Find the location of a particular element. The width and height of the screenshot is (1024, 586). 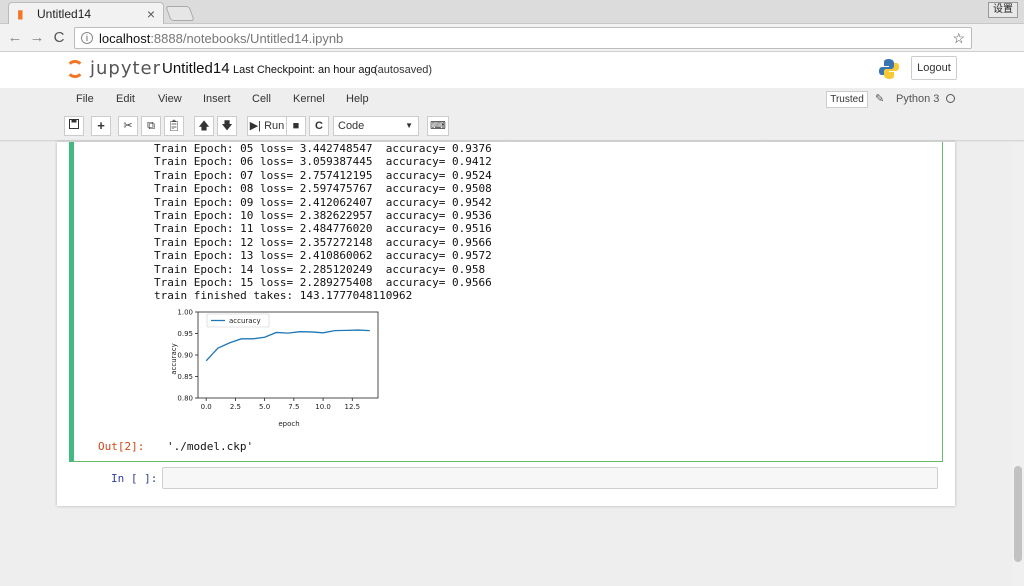

tab-close-icon: × is located at coordinates (151, 14).